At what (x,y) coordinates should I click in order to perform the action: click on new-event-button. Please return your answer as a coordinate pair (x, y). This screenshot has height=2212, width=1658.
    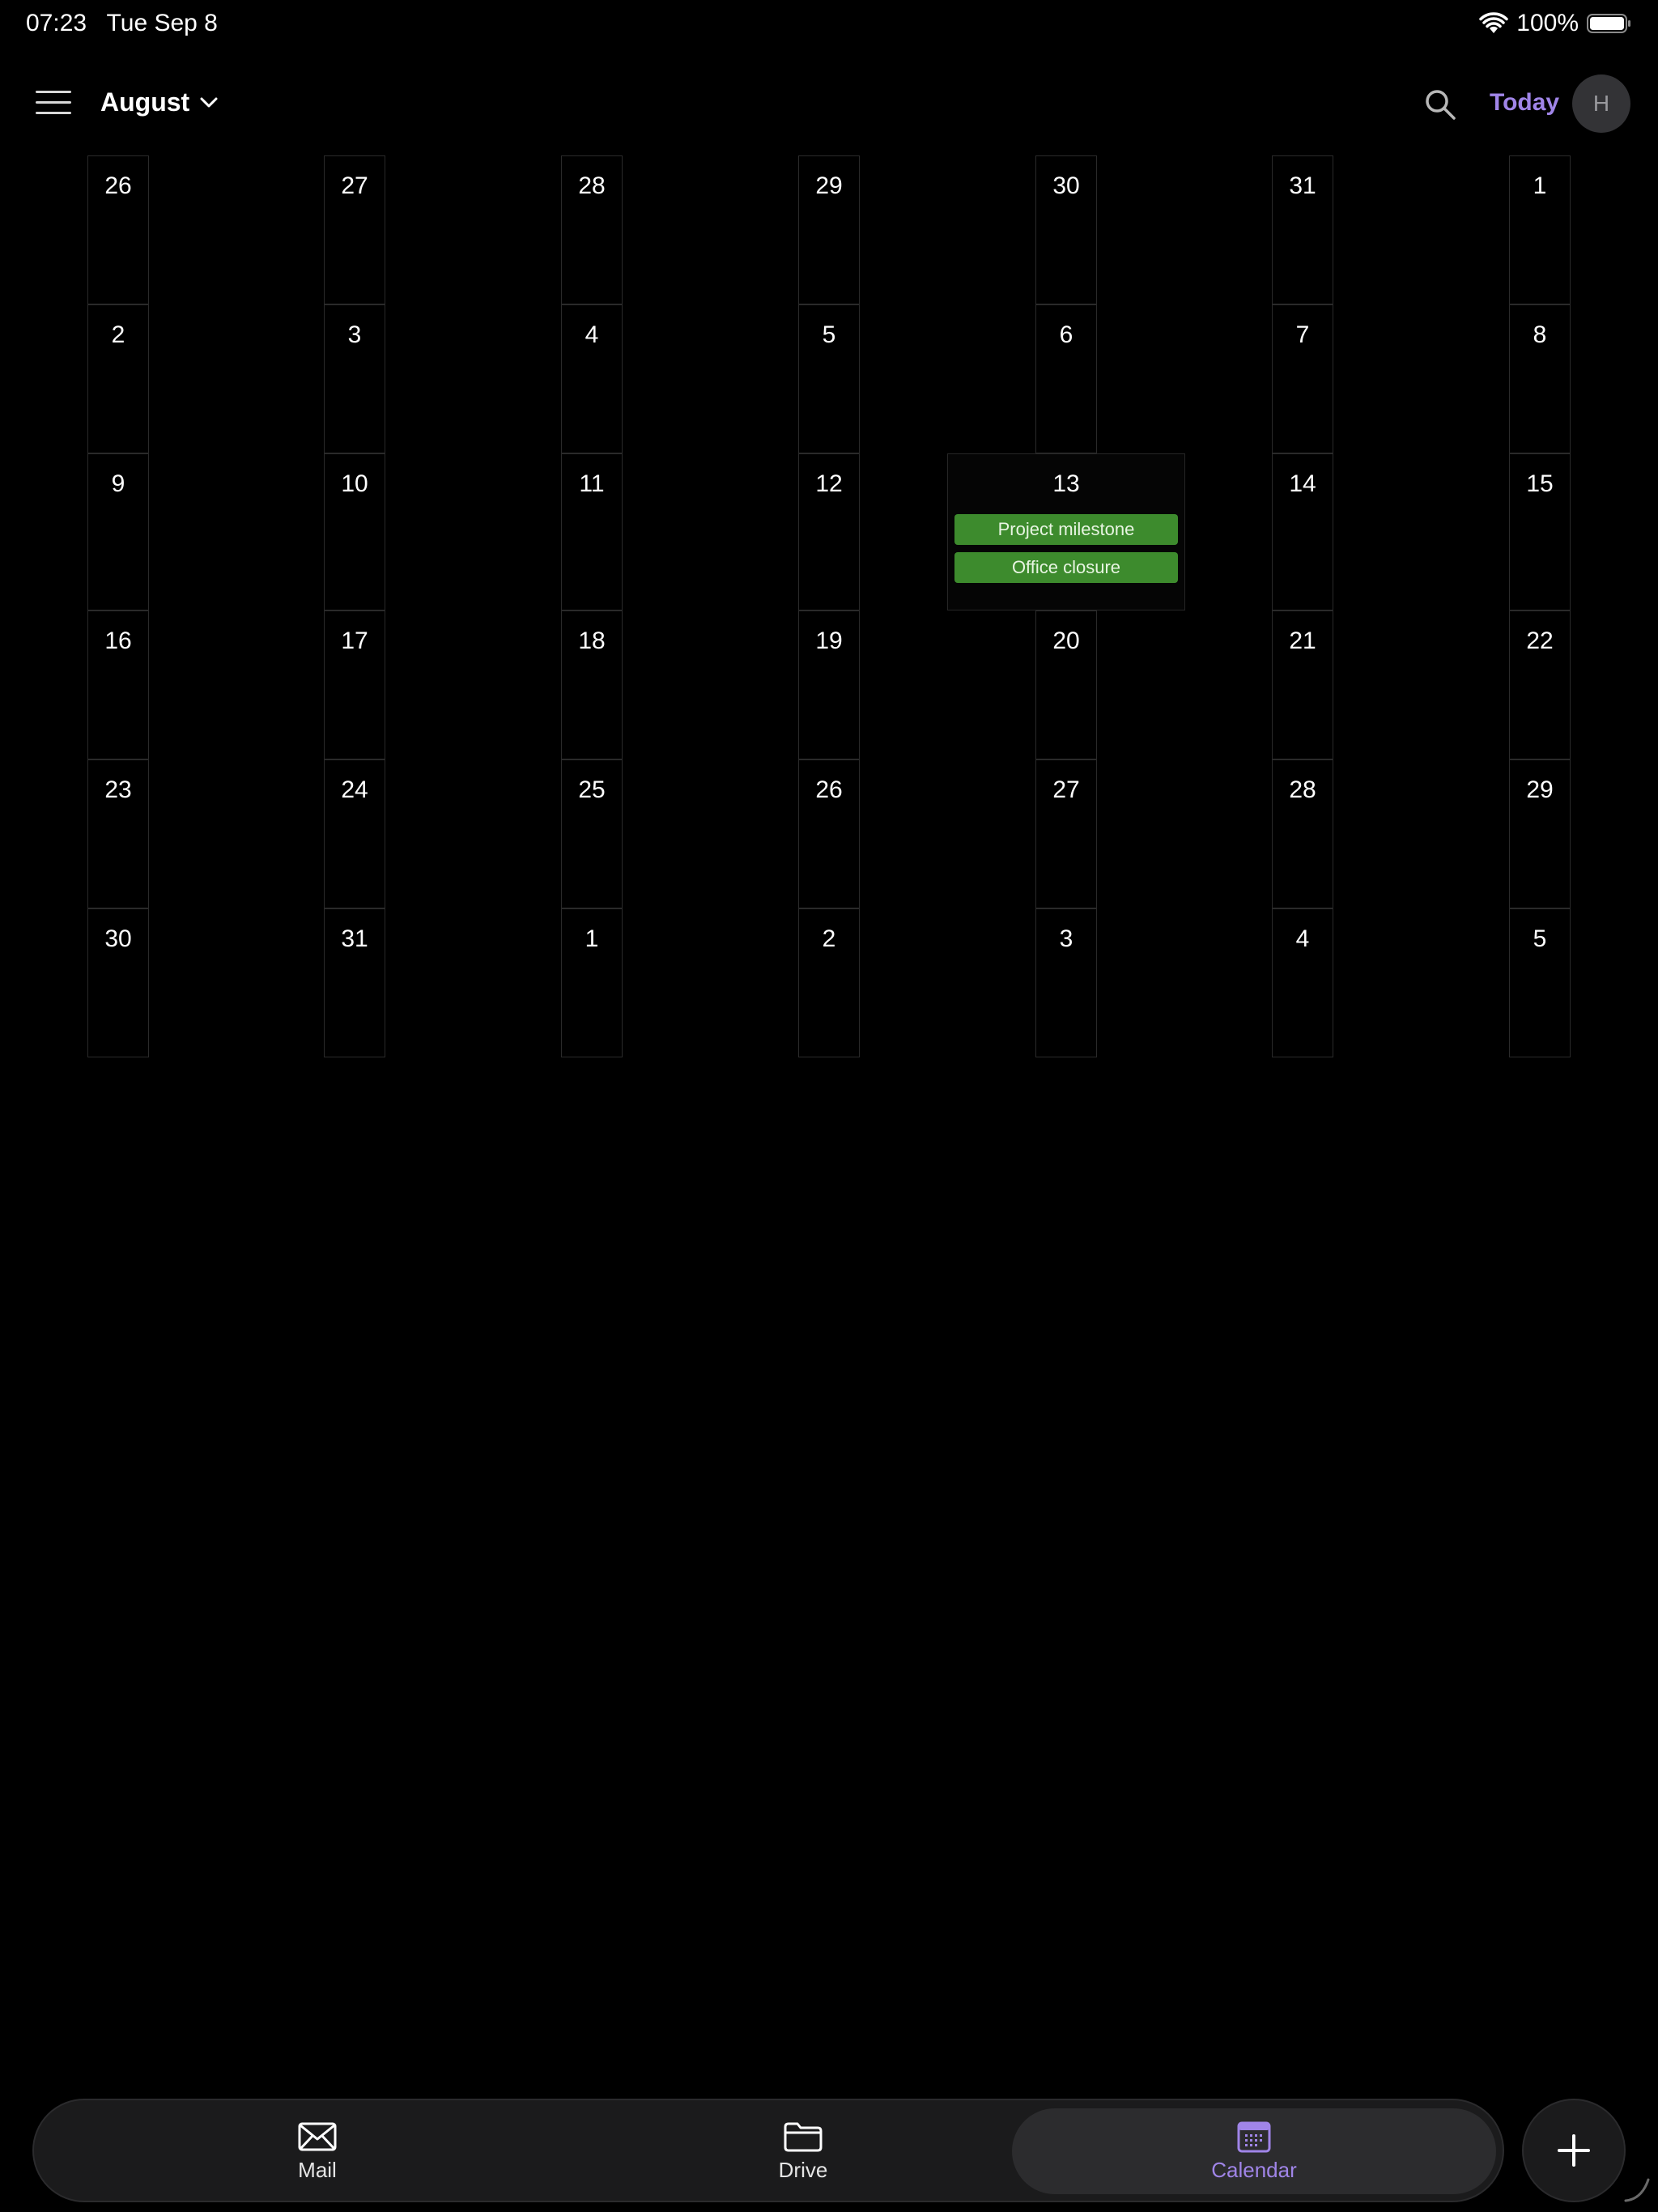
    Looking at the image, I should click on (1574, 2150).